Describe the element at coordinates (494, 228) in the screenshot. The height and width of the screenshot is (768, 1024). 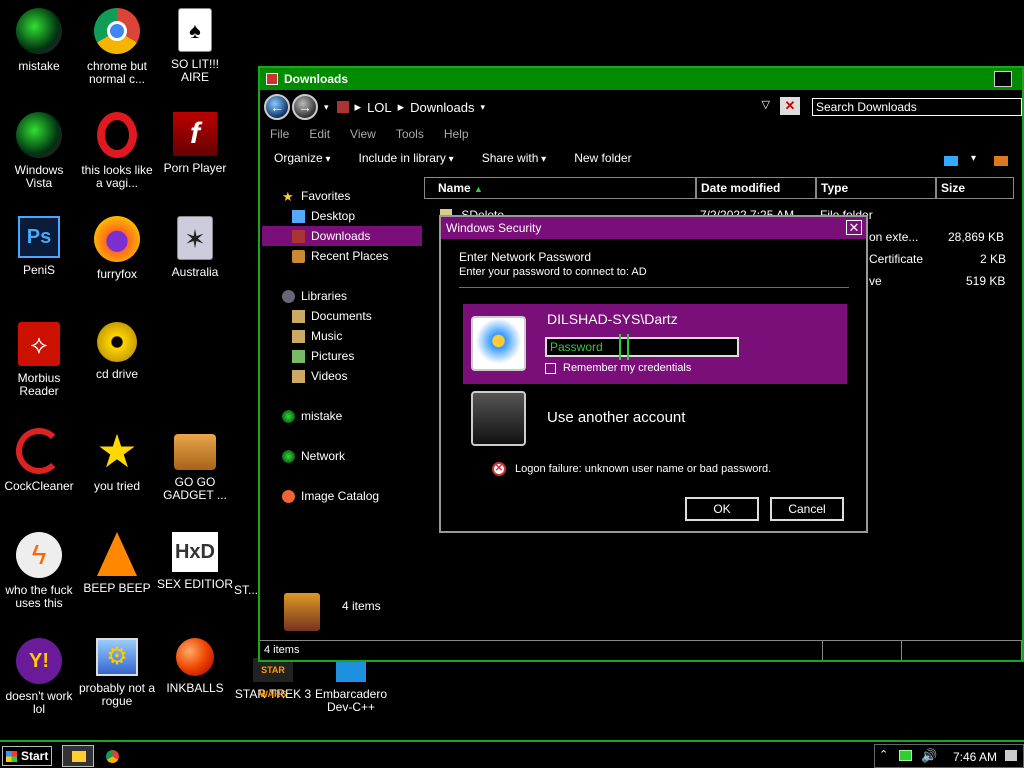
I see `dialog-title: Windows Security` at that location.